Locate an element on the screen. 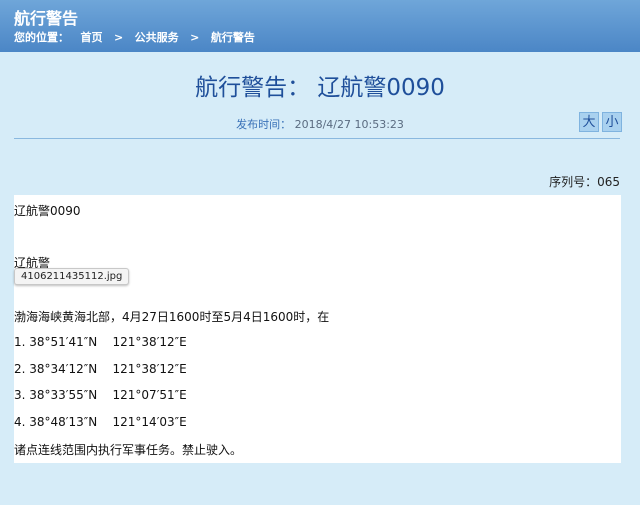 Image resolution: width=640 pixels, height=505 pixels. body-line: 2. 38°34′12″N 121°38′12″E is located at coordinates (100, 369).